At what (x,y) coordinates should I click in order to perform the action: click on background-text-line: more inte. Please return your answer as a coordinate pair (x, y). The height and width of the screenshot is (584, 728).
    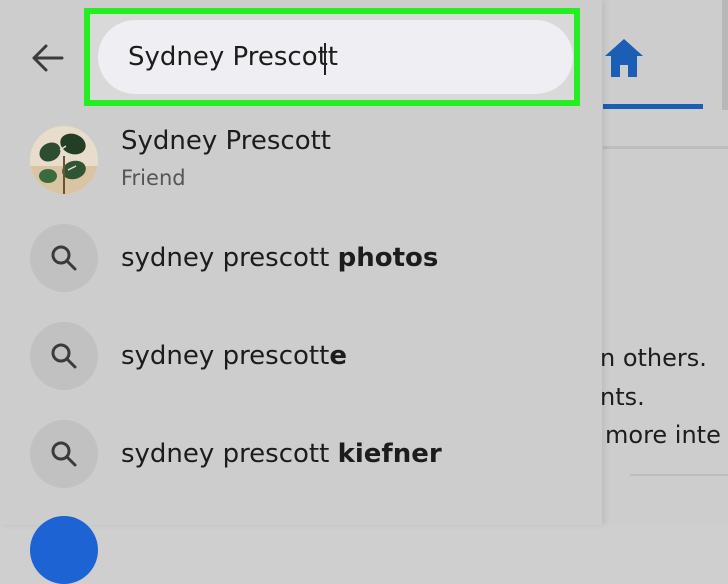
    Looking at the image, I should click on (663, 435).